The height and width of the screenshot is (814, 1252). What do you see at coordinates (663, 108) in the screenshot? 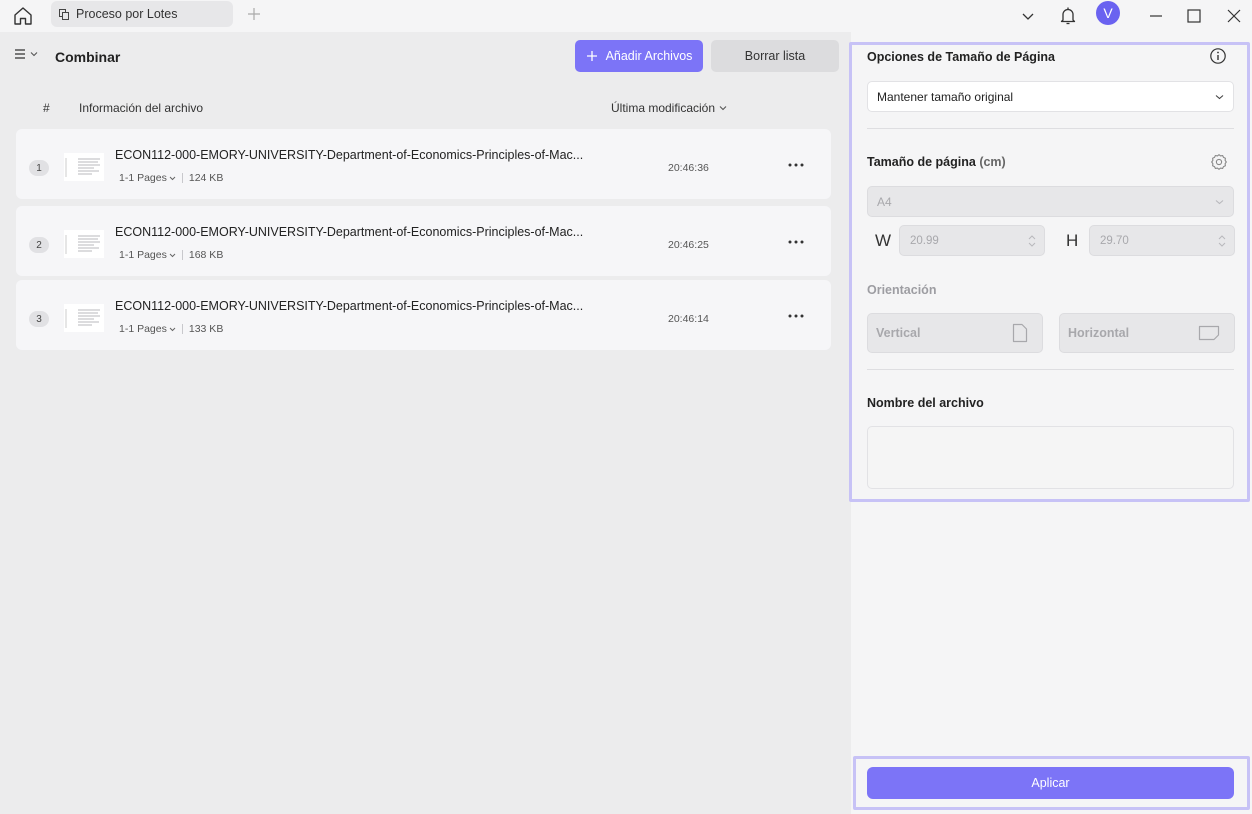
I see `column-header-modified-label: Última modificación` at bounding box center [663, 108].